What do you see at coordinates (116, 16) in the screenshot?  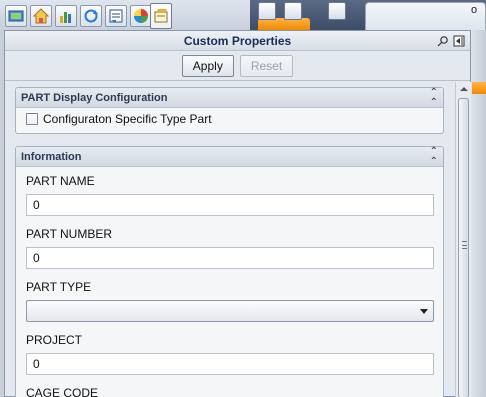 I see `properties-icon` at bounding box center [116, 16].